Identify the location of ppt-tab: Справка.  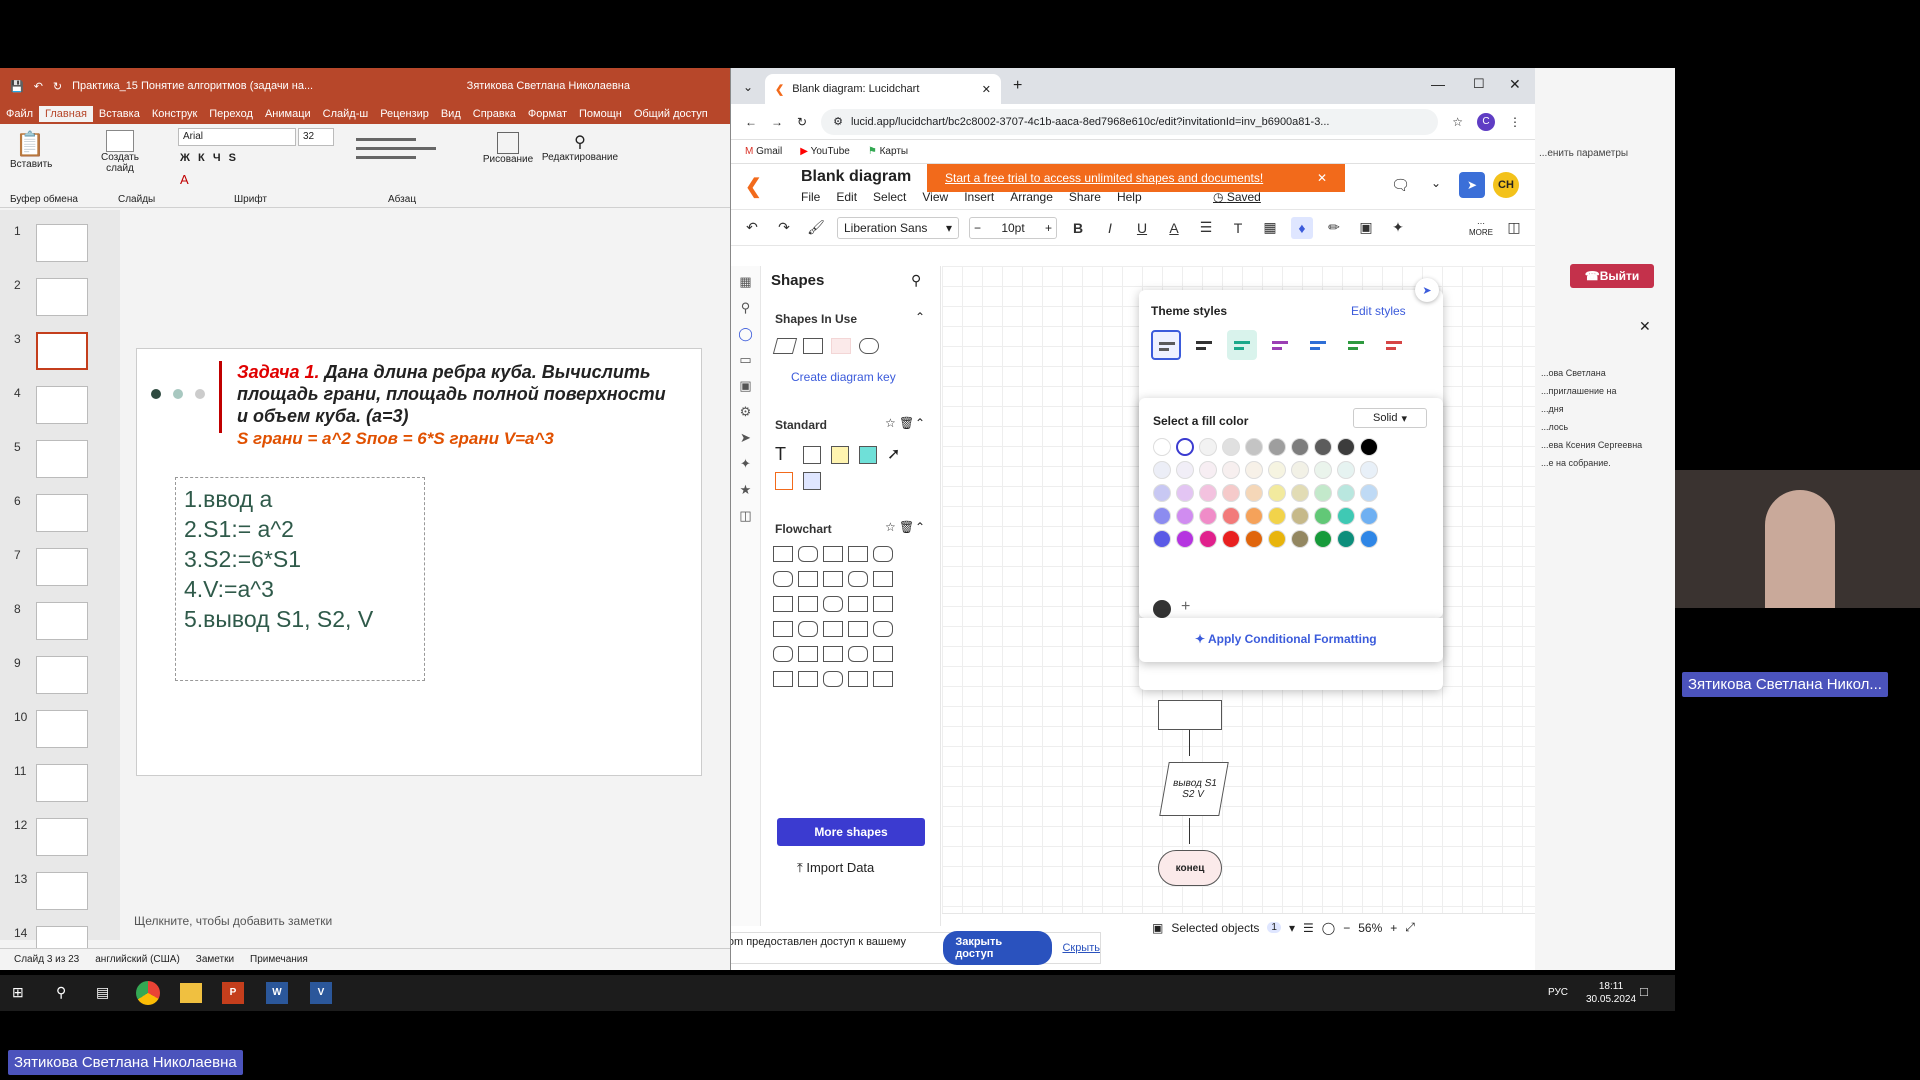
(494, 114).